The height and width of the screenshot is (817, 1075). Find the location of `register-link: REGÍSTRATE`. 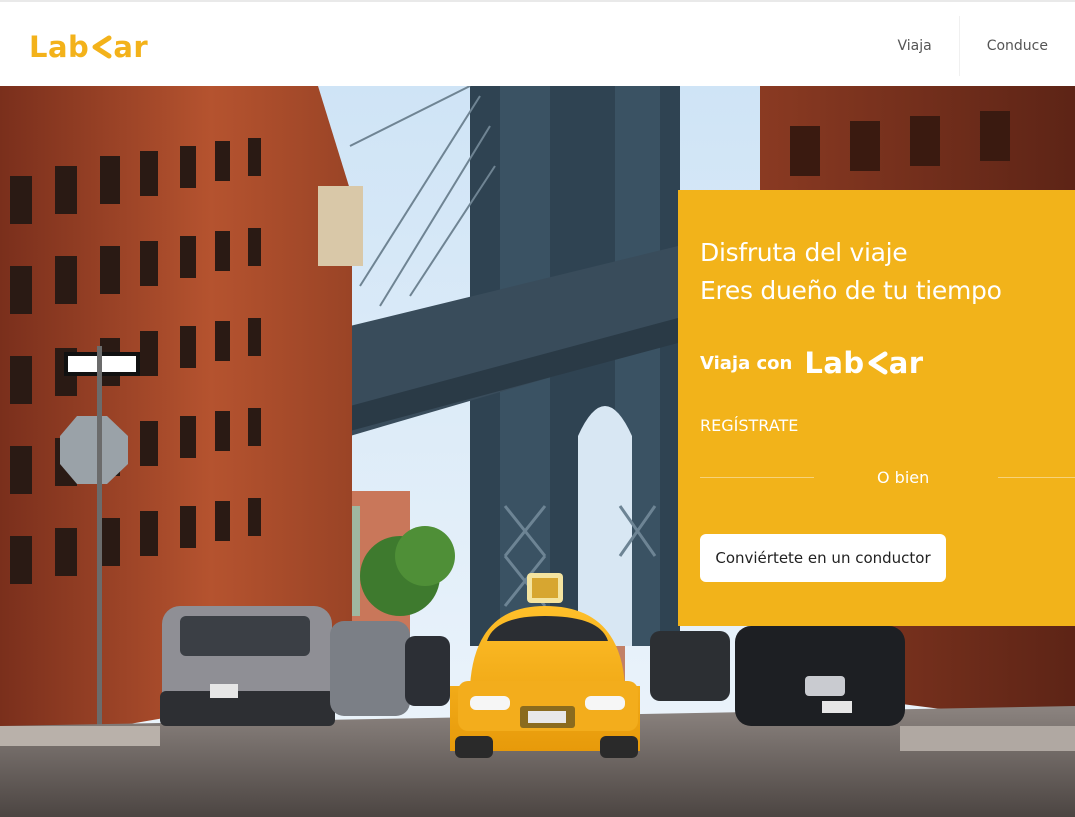

register-link: REGÍSTRATE is located at coordinates (749, 425).